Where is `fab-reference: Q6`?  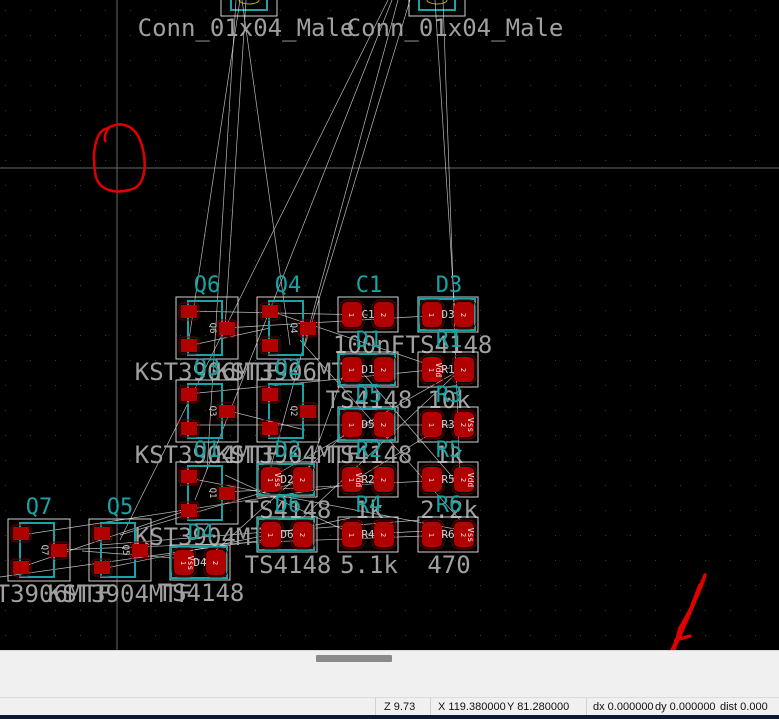 fab-reference: Q6 is located at coordinates (212, 328).